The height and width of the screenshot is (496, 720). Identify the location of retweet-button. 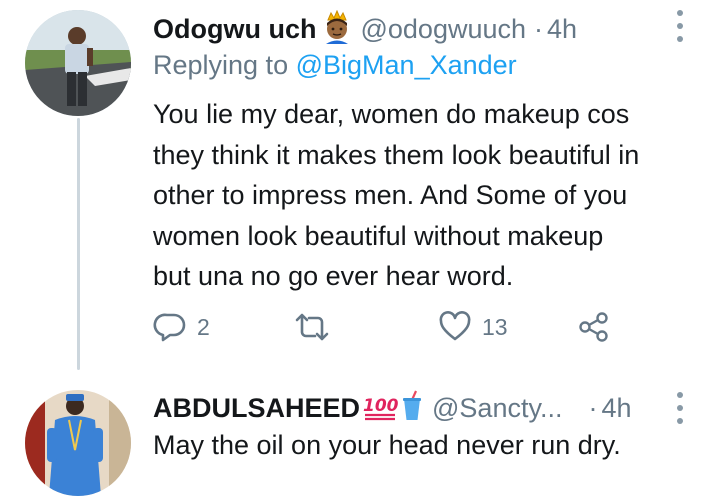
(317, 327).